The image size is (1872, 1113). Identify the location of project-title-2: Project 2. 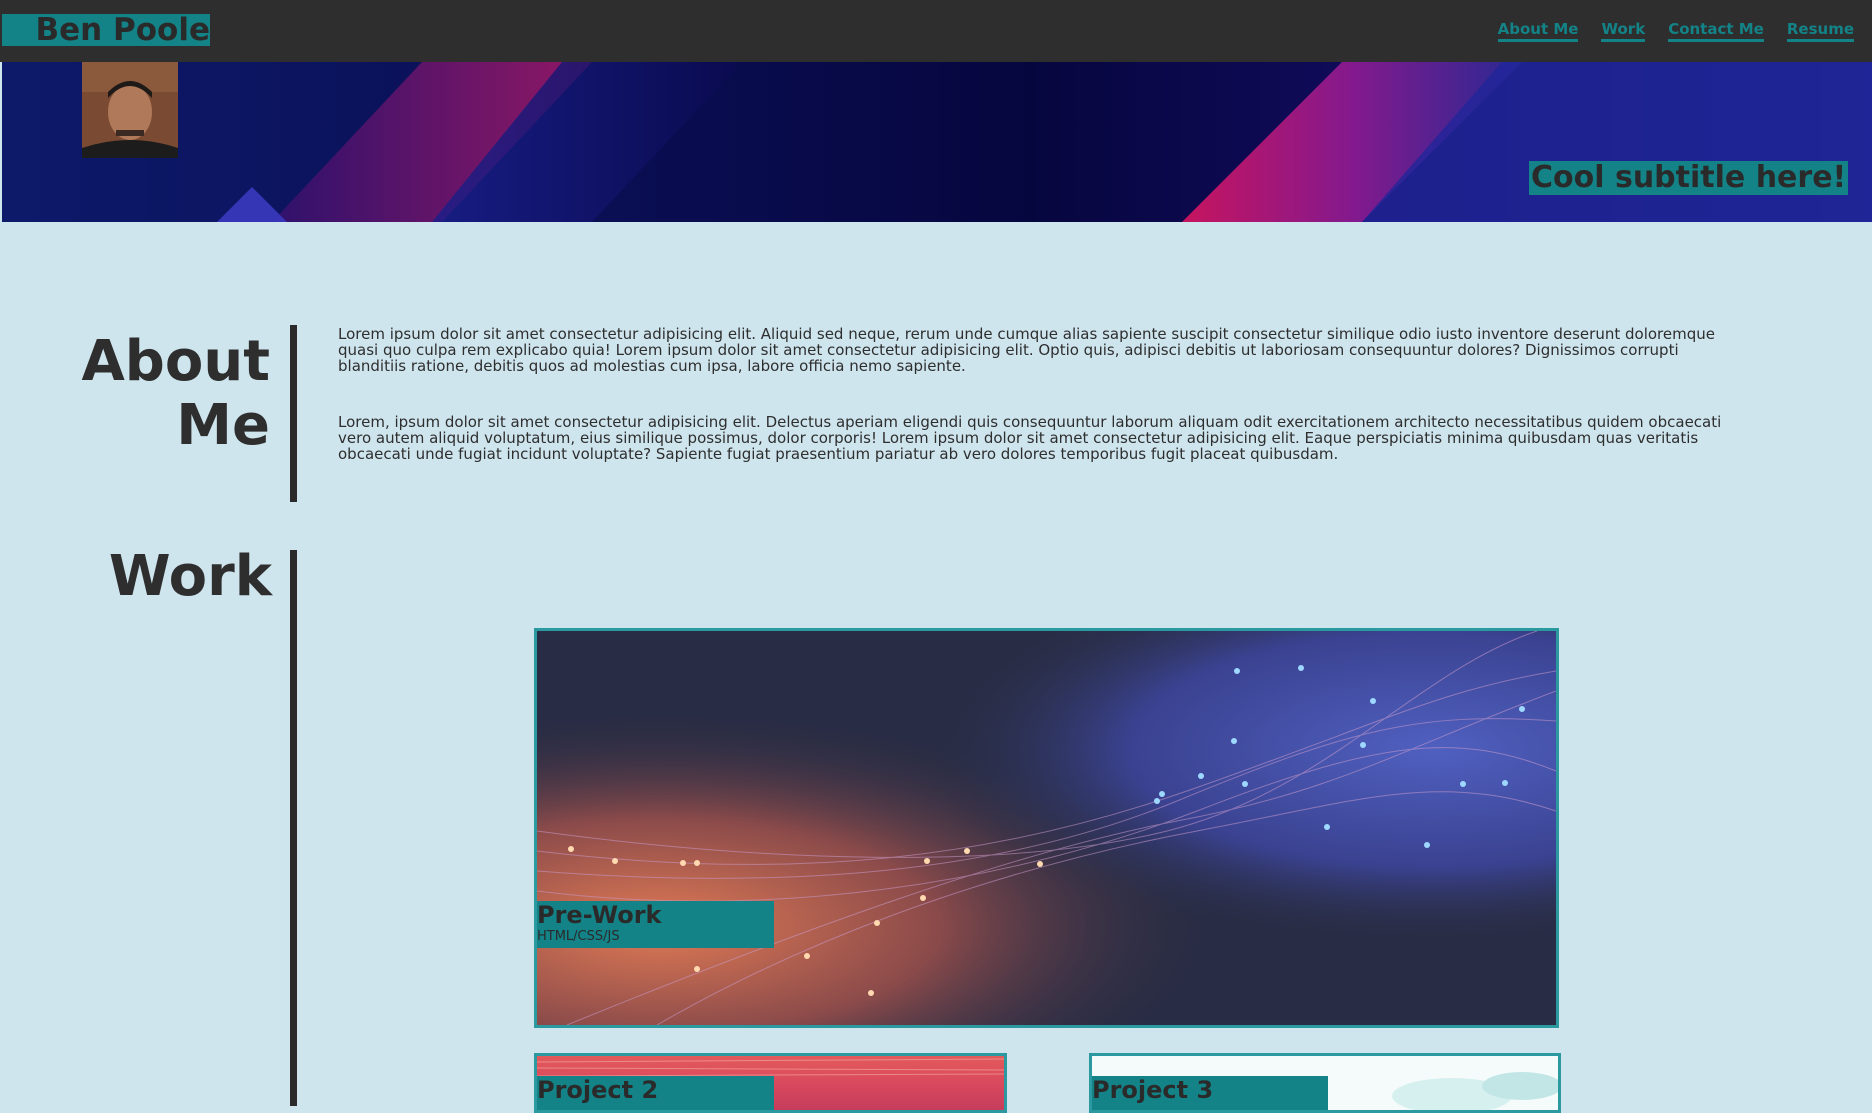
(598, 1090).